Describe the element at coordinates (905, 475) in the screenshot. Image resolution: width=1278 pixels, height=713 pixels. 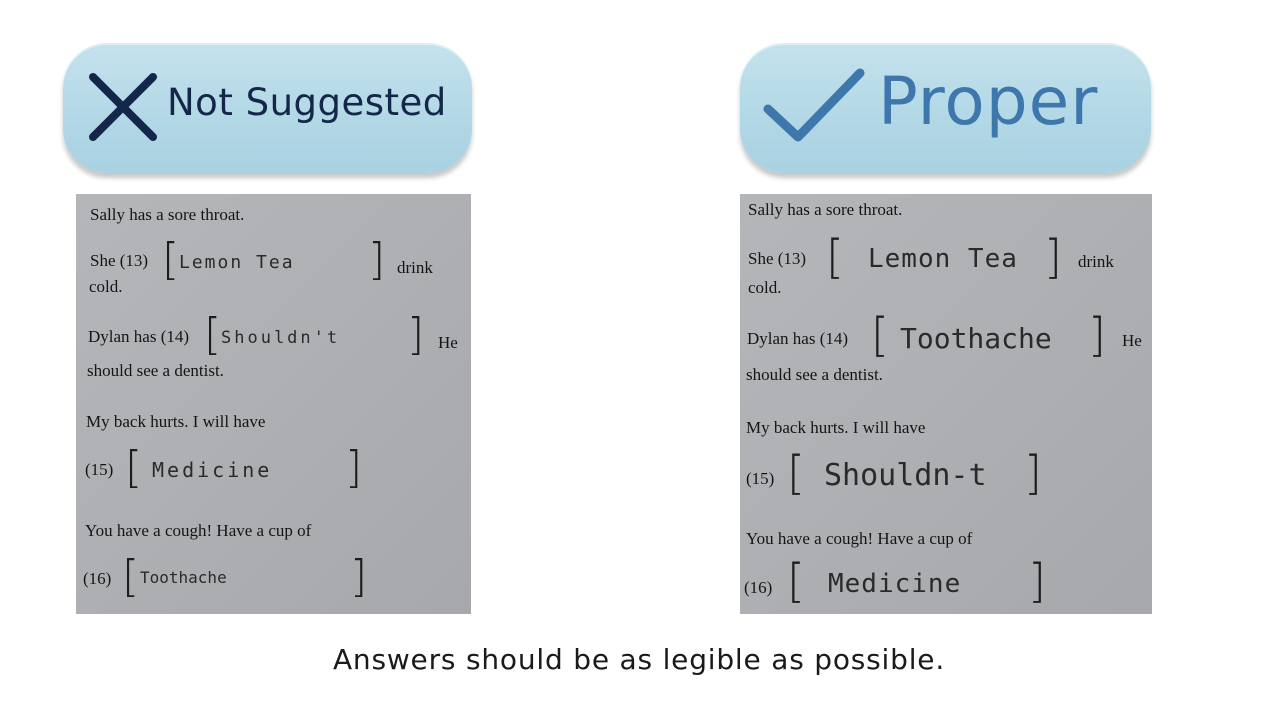
I see `answer-15: Shouldn-t` at that location.